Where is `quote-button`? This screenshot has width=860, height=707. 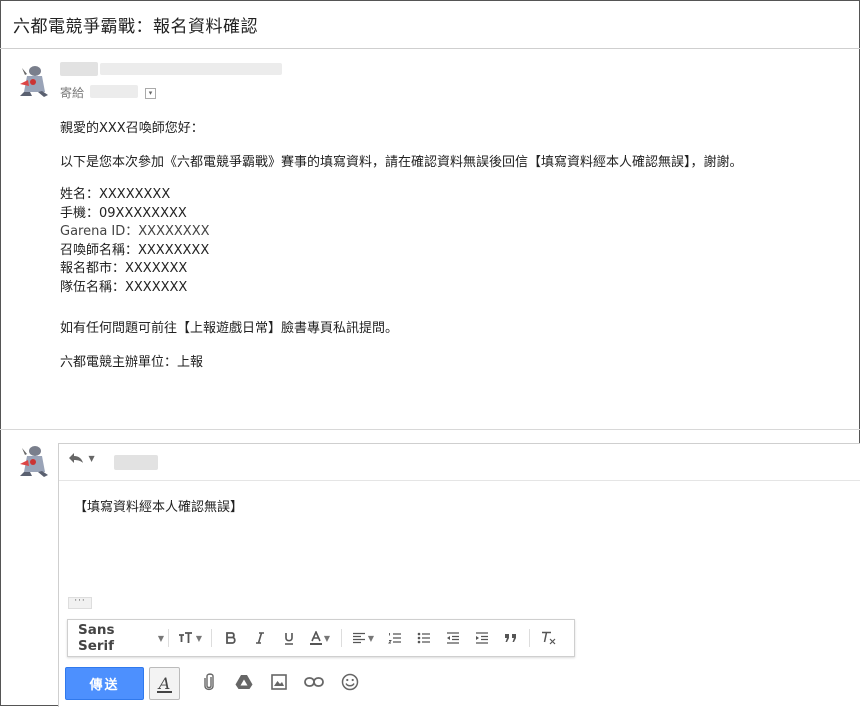
quote-button is located at coordinates (510, 638).